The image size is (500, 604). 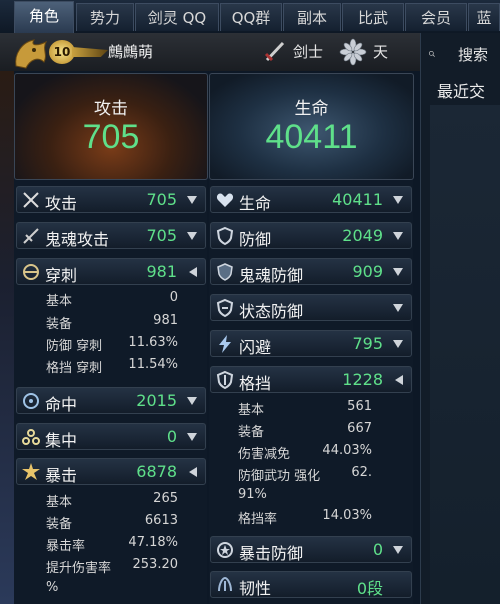 What do you see at coordinates (357, 199) in the screenshot?
I see `stat-value: 40411` at bounding box center [357, 199].